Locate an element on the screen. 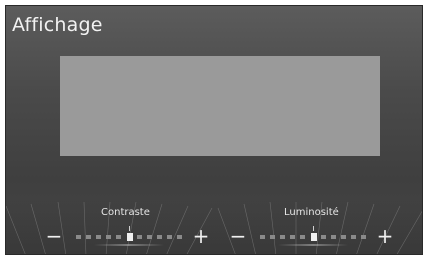  contrast-slider is located at coordinates (129, 236).